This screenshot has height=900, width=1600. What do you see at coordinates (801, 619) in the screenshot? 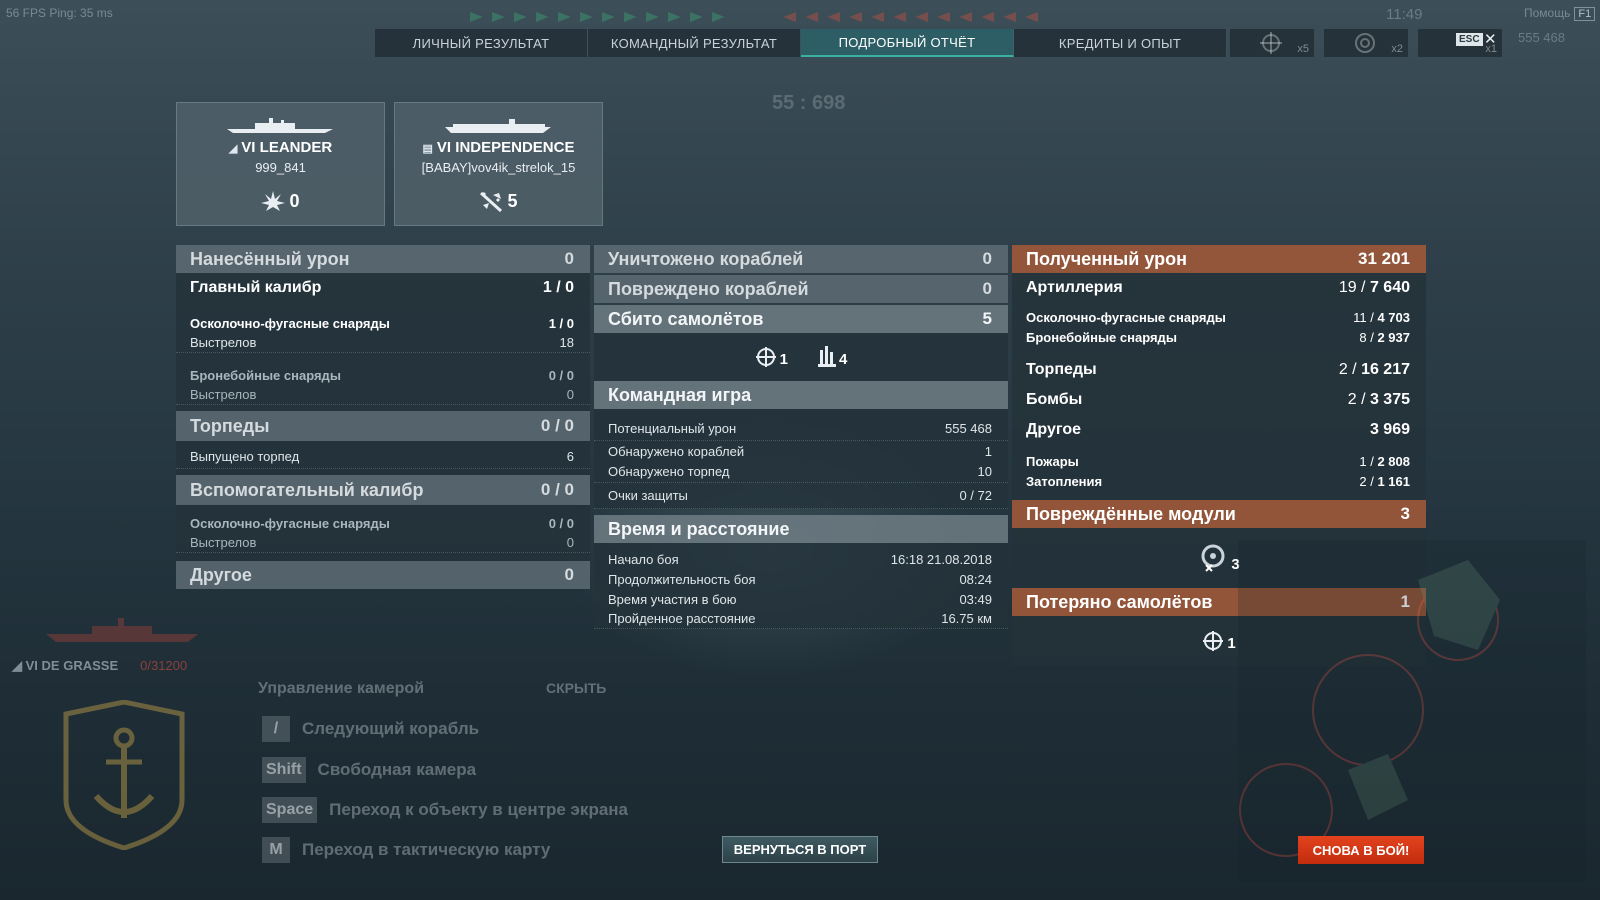
I see `distance-row: Пройденное расстояние 16.75 км` at bounding box center [801, 619].